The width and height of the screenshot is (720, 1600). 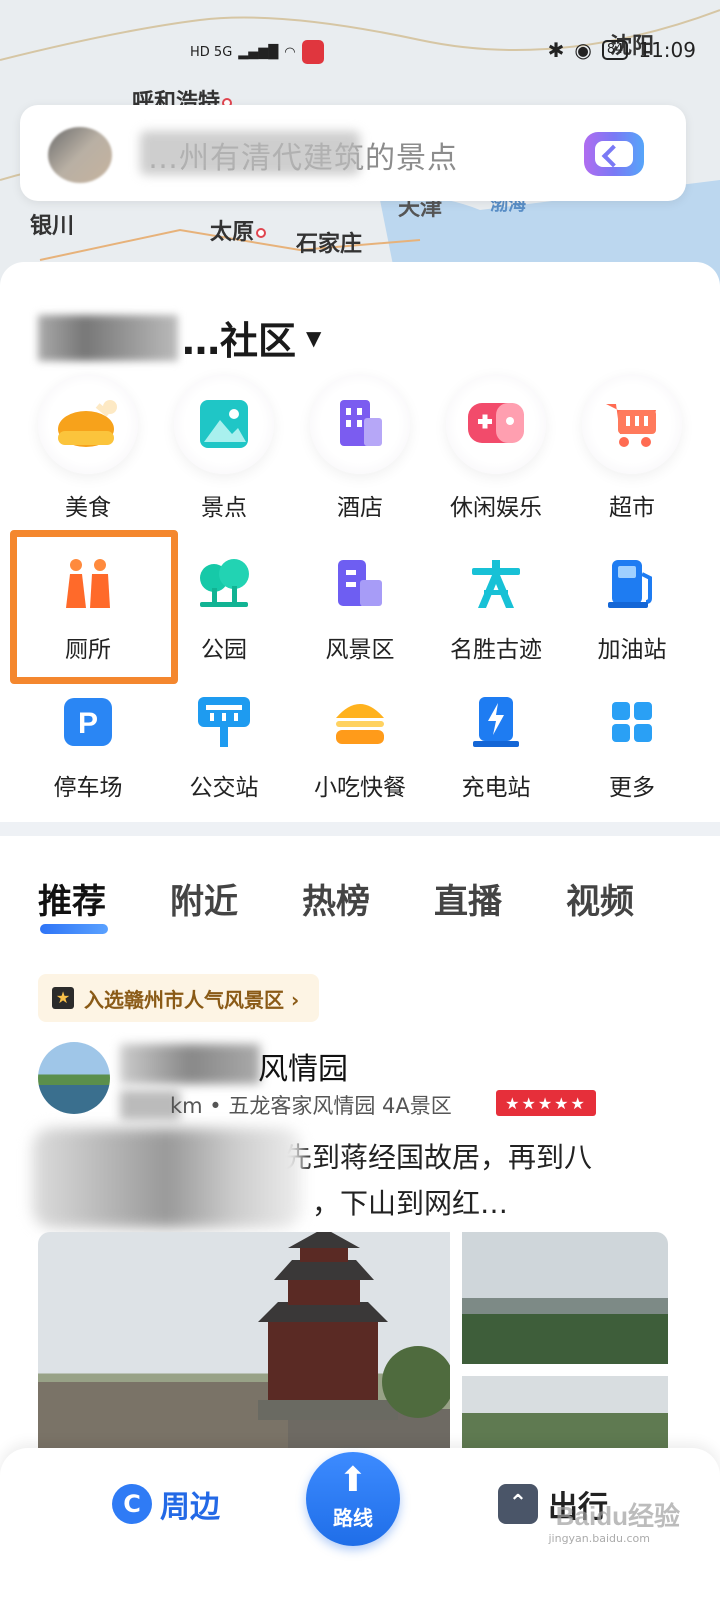 I want to click on mic-recording-icon, so click(x=312, y=52).